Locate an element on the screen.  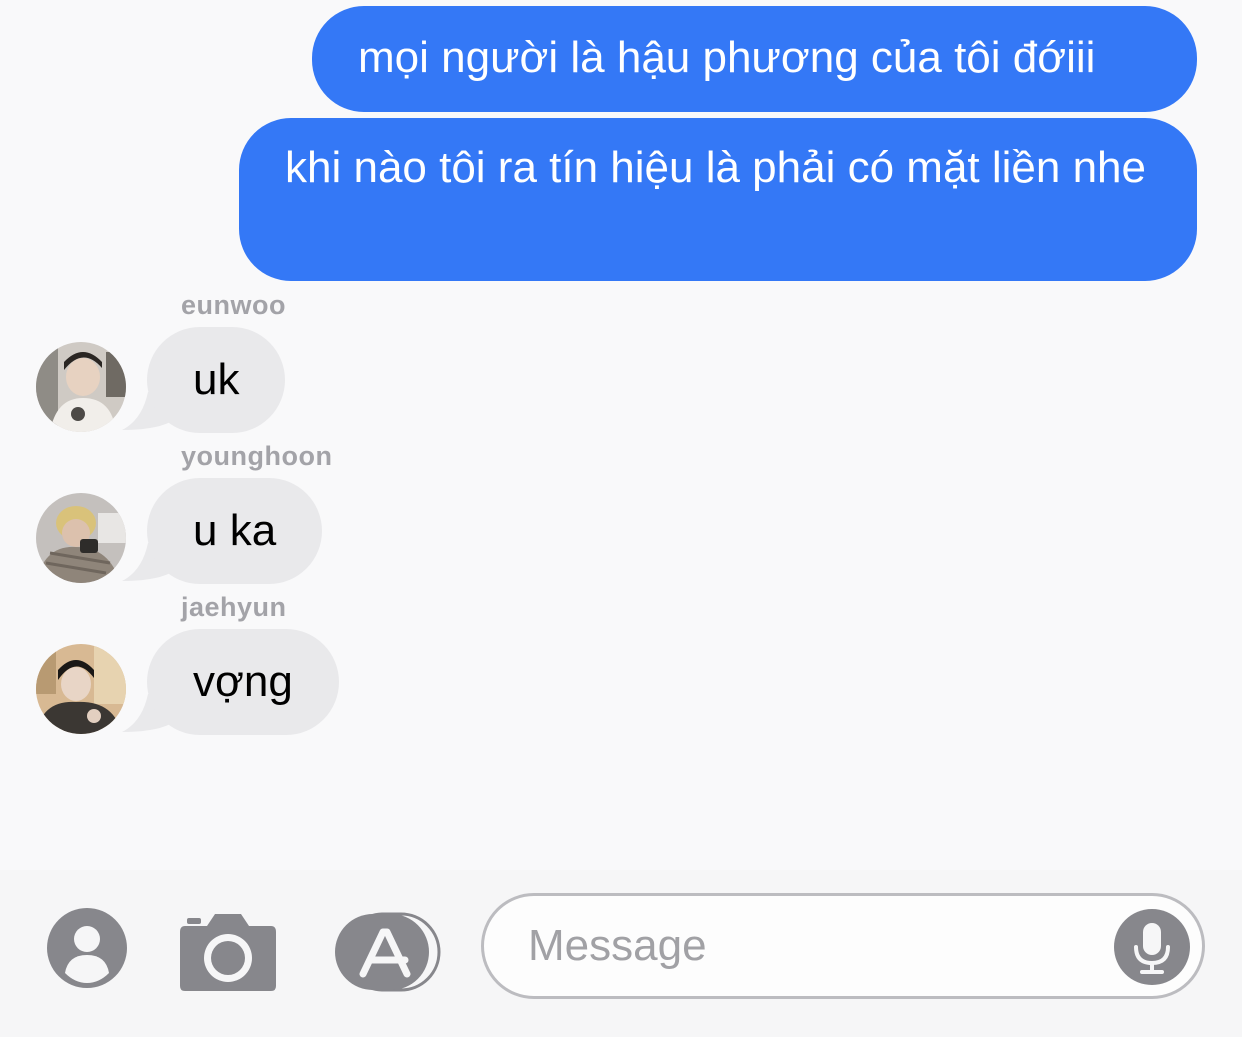
message-text: u ka is located at coordinates (235, 530).